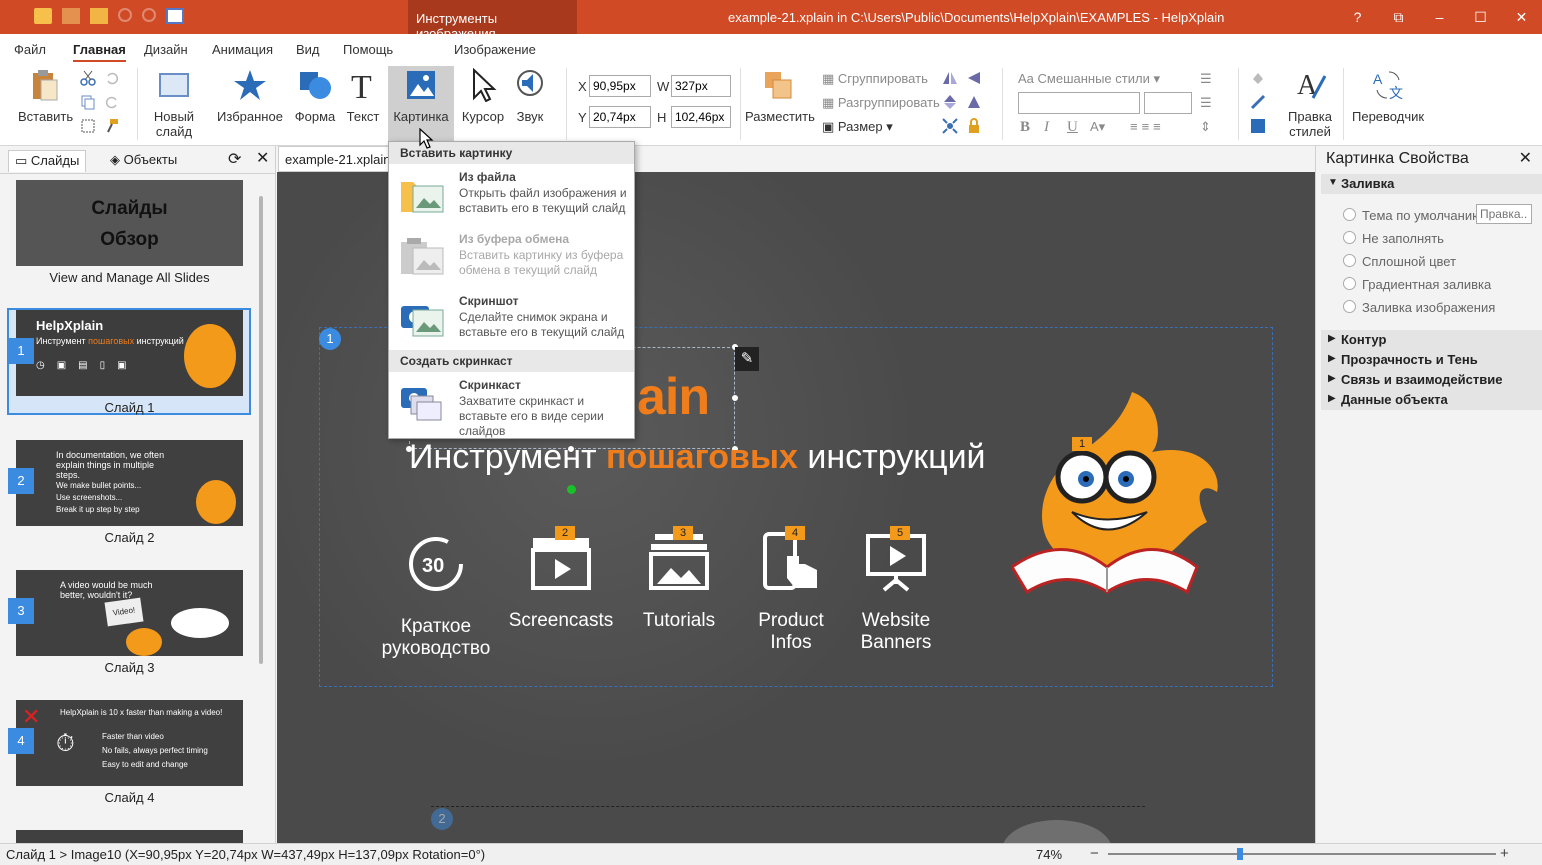  I want to click on preview-icon, so click(175, 16).